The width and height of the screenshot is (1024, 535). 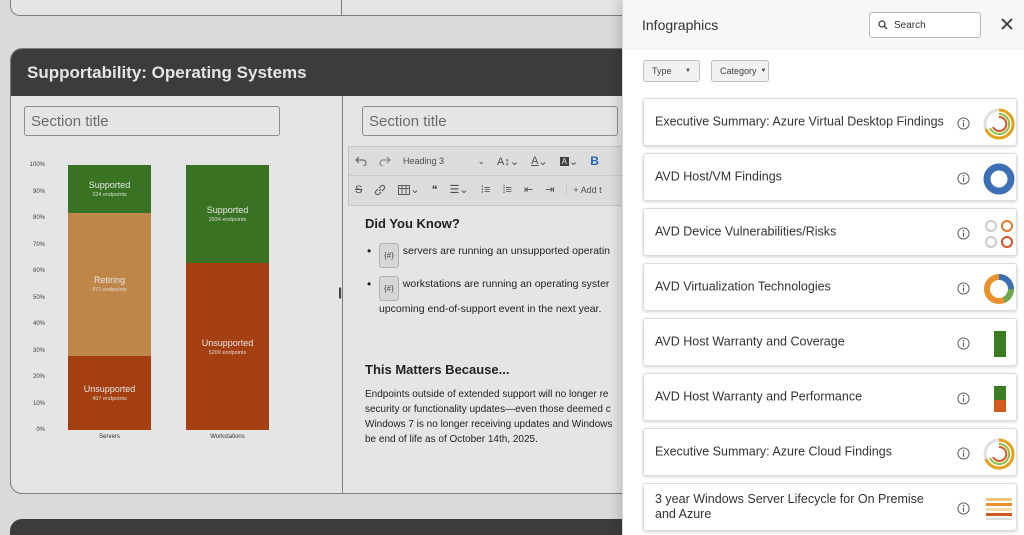 What do you see at coordinates (662, 71) in the screenshot?
I see `type-filter-label: Type` at bounding box center [662, 71].